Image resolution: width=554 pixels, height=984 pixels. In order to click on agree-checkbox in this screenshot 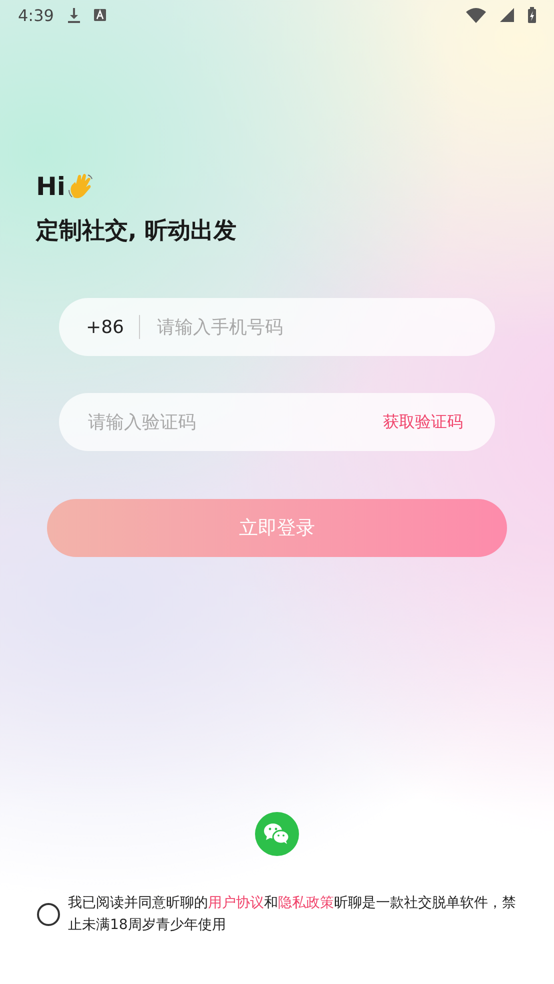, I will do `click(48, 914)`.